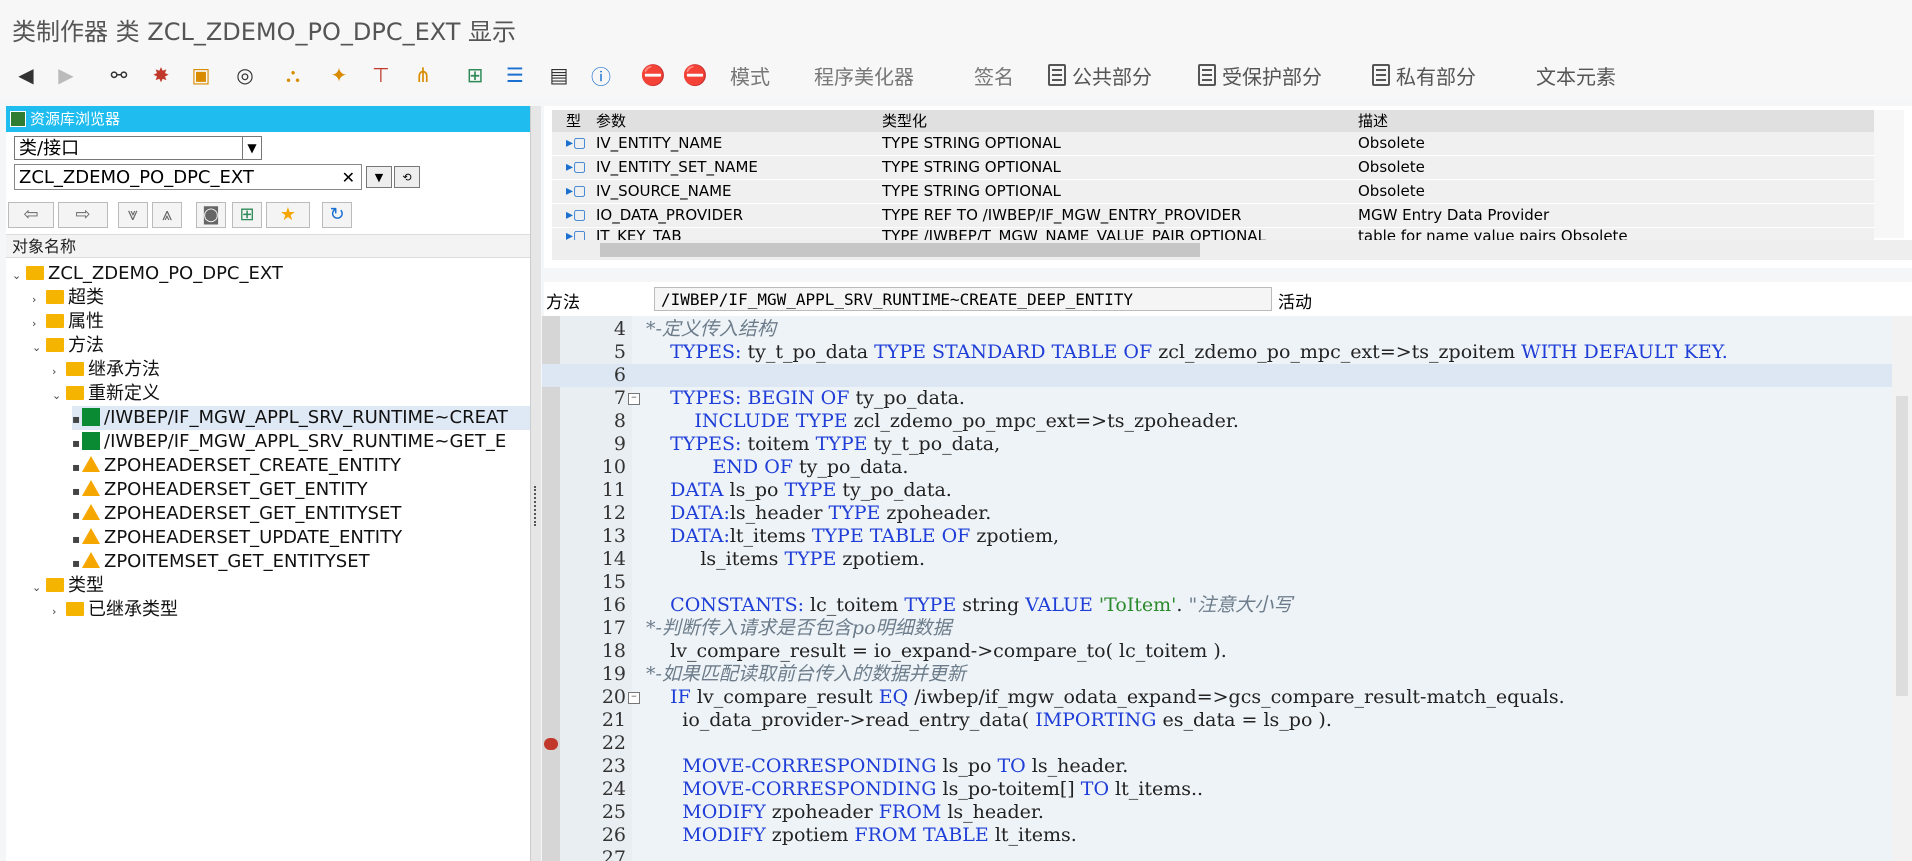  I want to click on find-icon: ◙, so click(211, 215).